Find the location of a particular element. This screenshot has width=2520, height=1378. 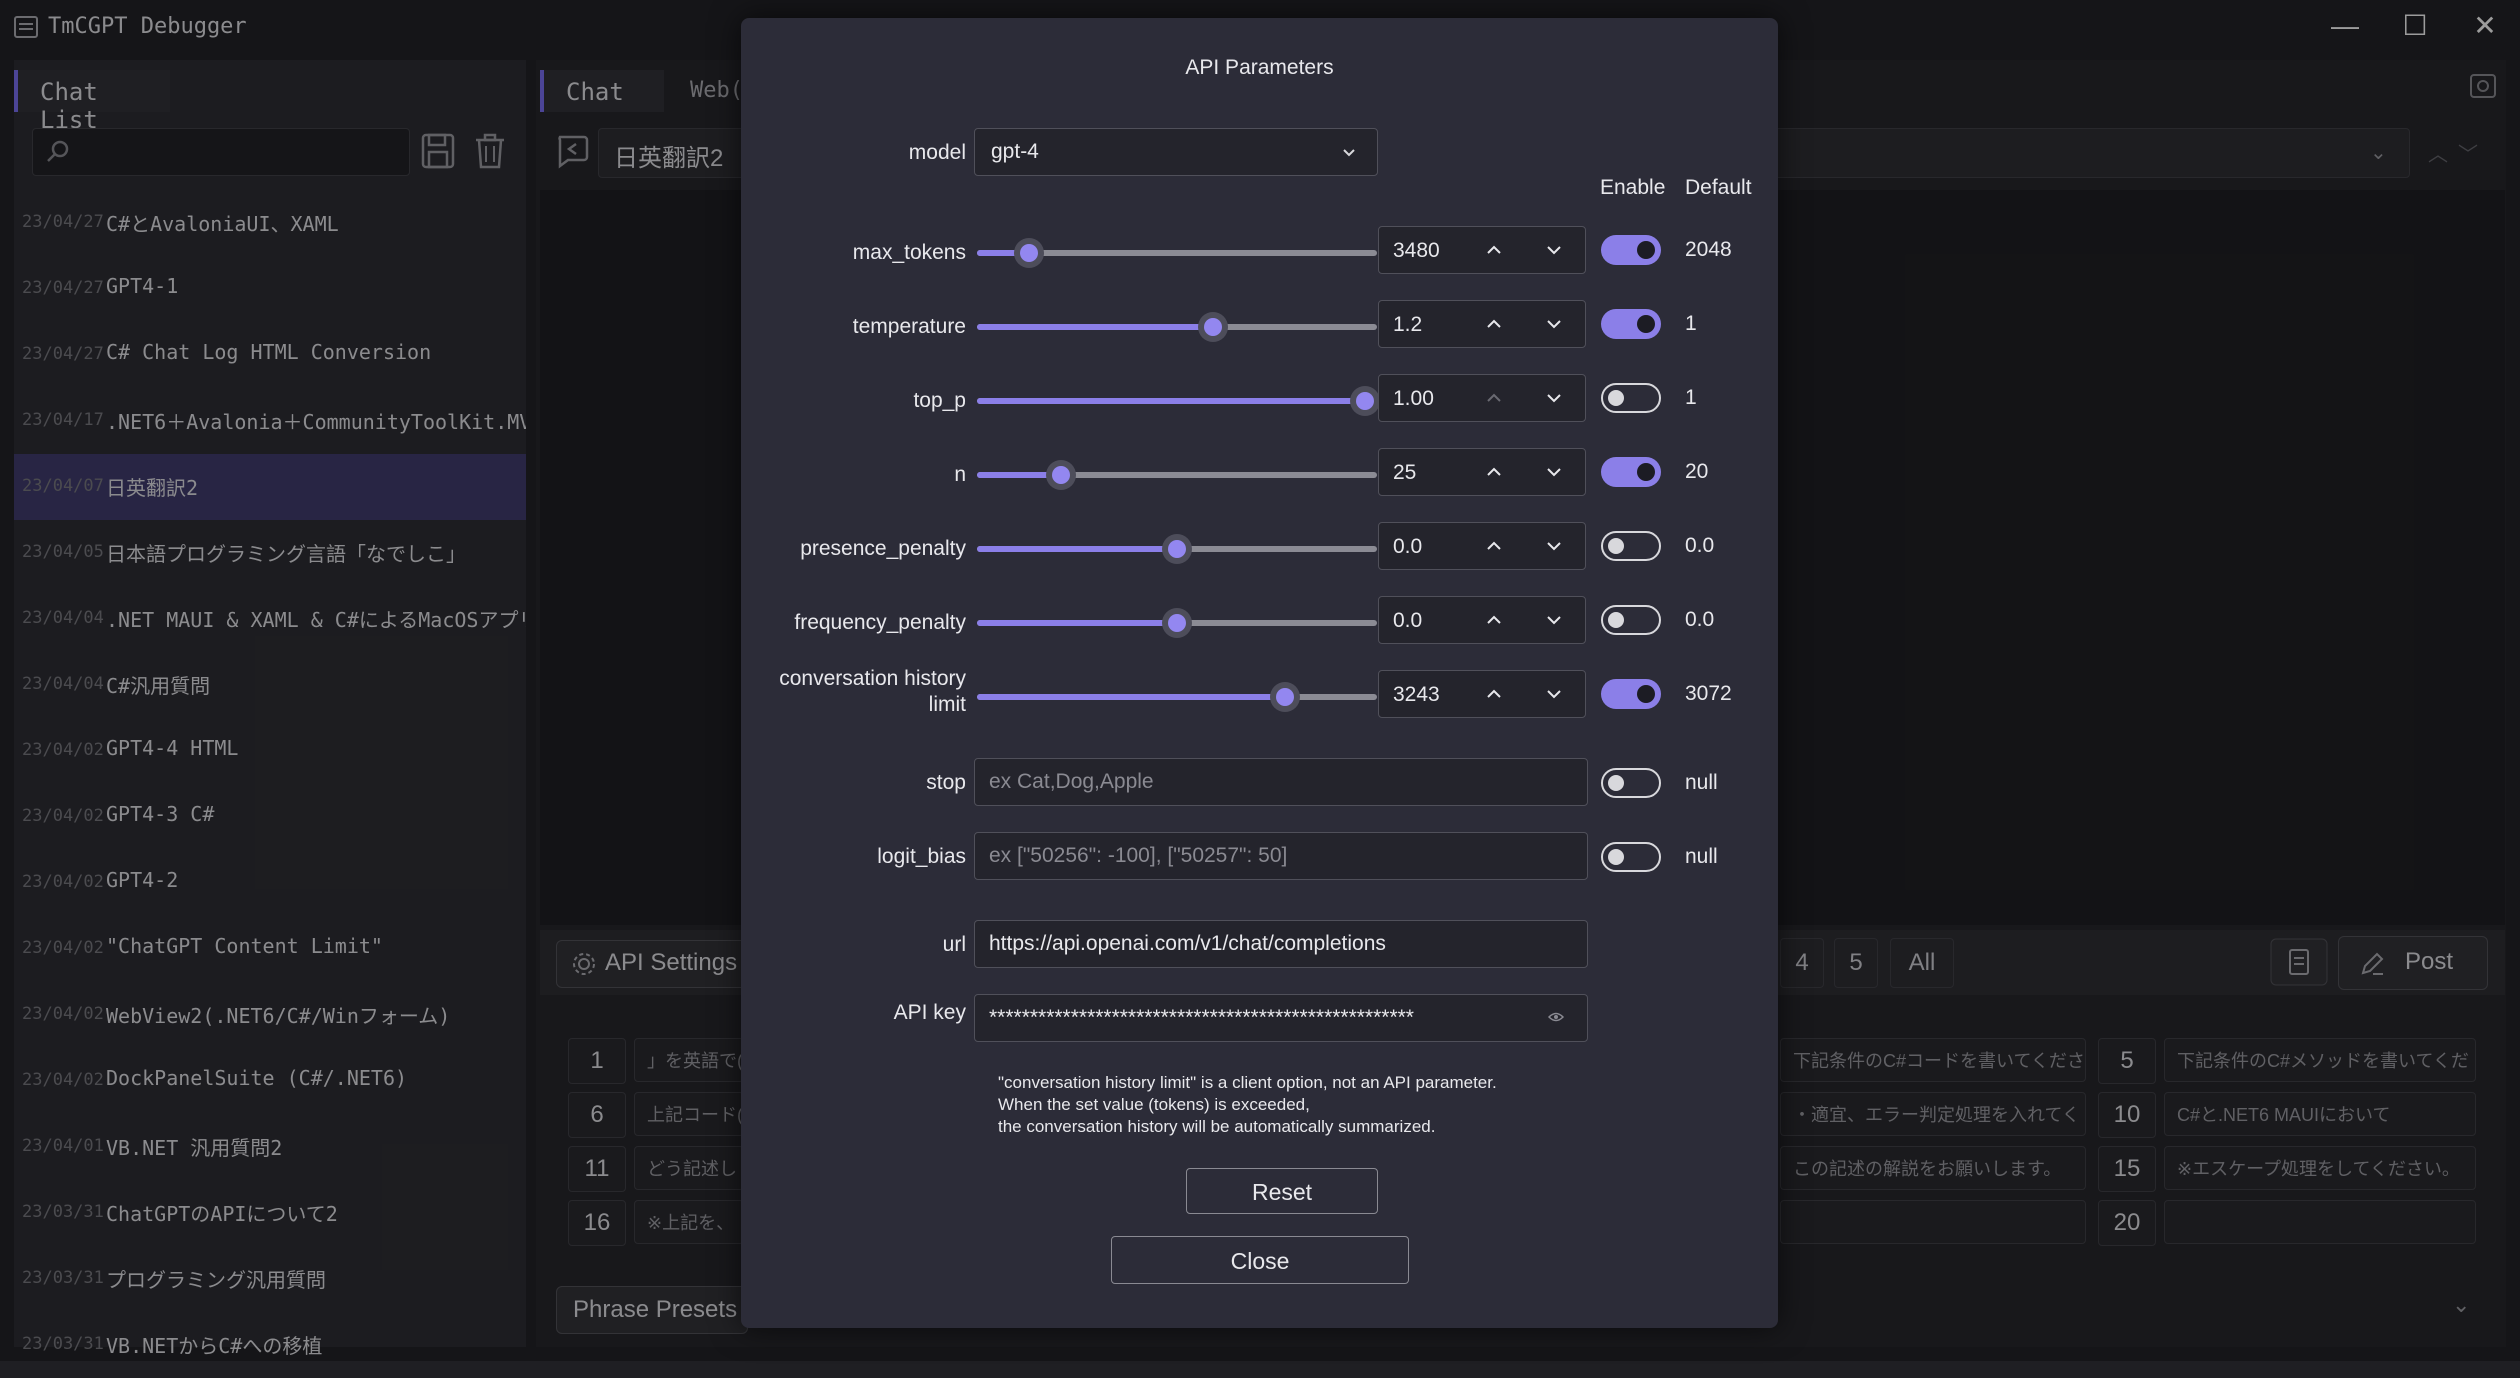

note-line: When the set value (tokens) is exceeded, is located at coordinates (1154, 1104).